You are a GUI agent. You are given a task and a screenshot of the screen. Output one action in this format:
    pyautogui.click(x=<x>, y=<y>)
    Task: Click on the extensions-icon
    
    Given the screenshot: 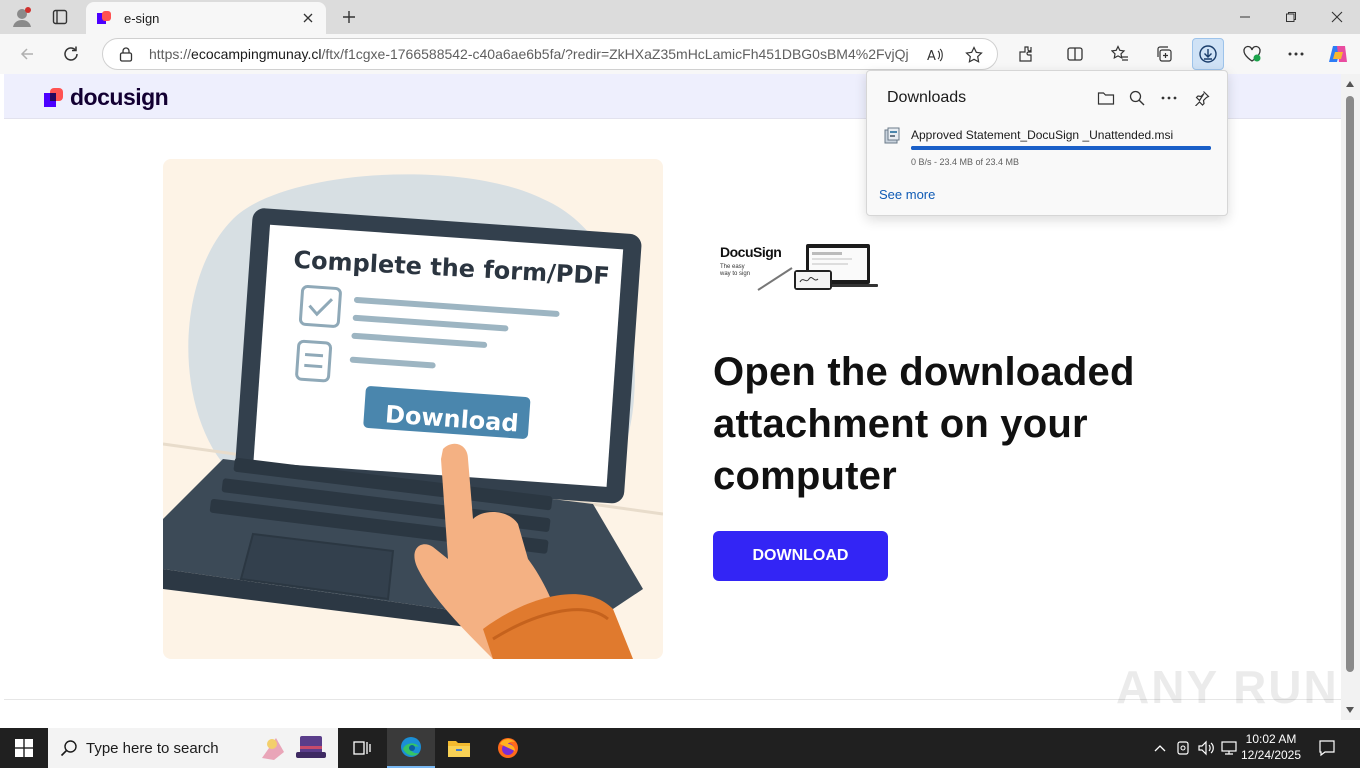 What is the action you would take?
    pyautogui.click(x=1027, y=54)
    